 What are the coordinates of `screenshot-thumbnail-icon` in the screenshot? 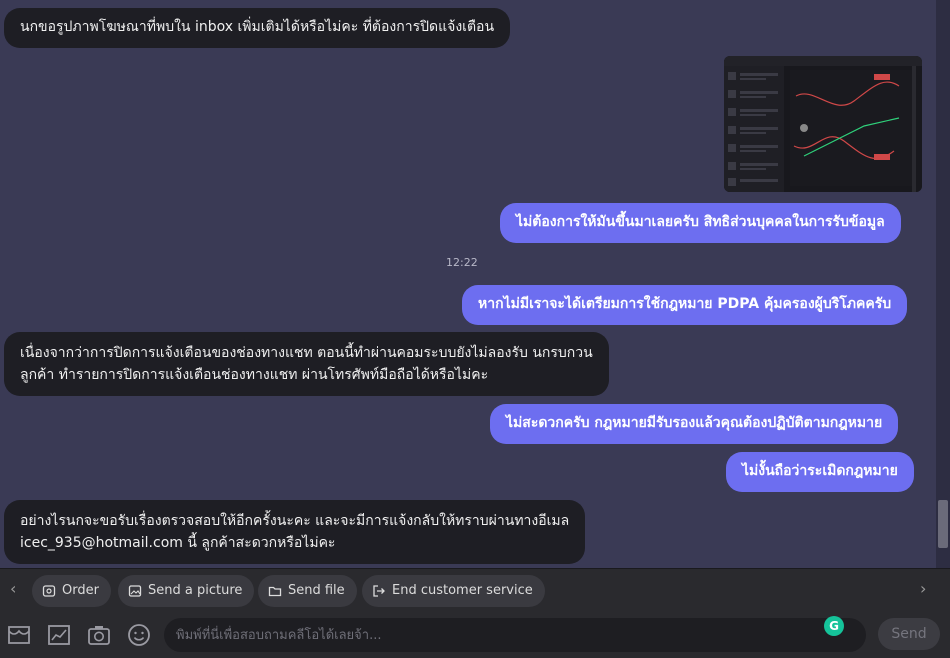 It's located at (823, 124).